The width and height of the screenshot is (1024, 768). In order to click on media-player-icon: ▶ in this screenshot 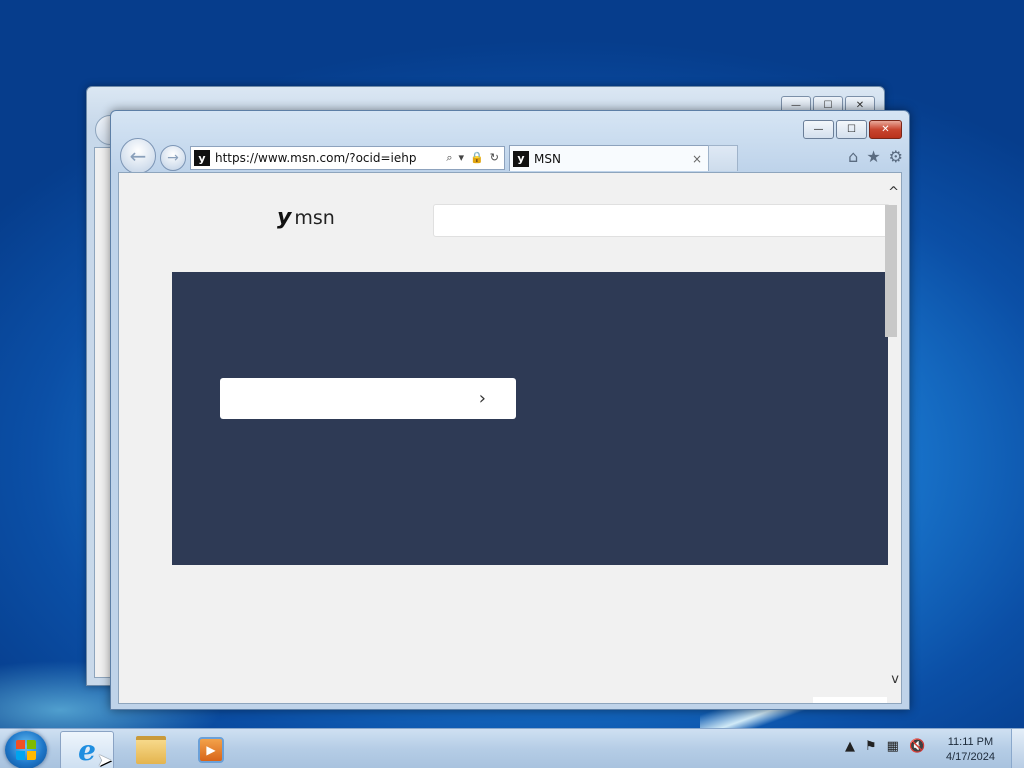, I will do `click(211, 749)`.